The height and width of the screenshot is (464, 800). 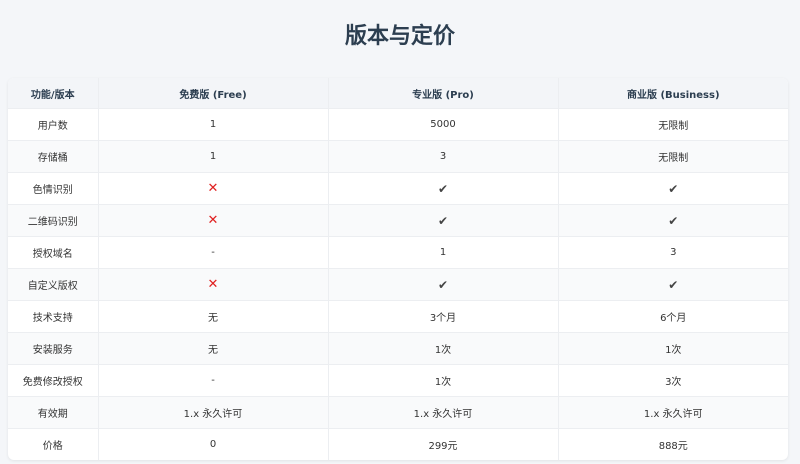 What do you see at coordinates (53, 380) in the screenshot?
I see `feature-name: 免费修改授权` at bounding box center [53, 380].